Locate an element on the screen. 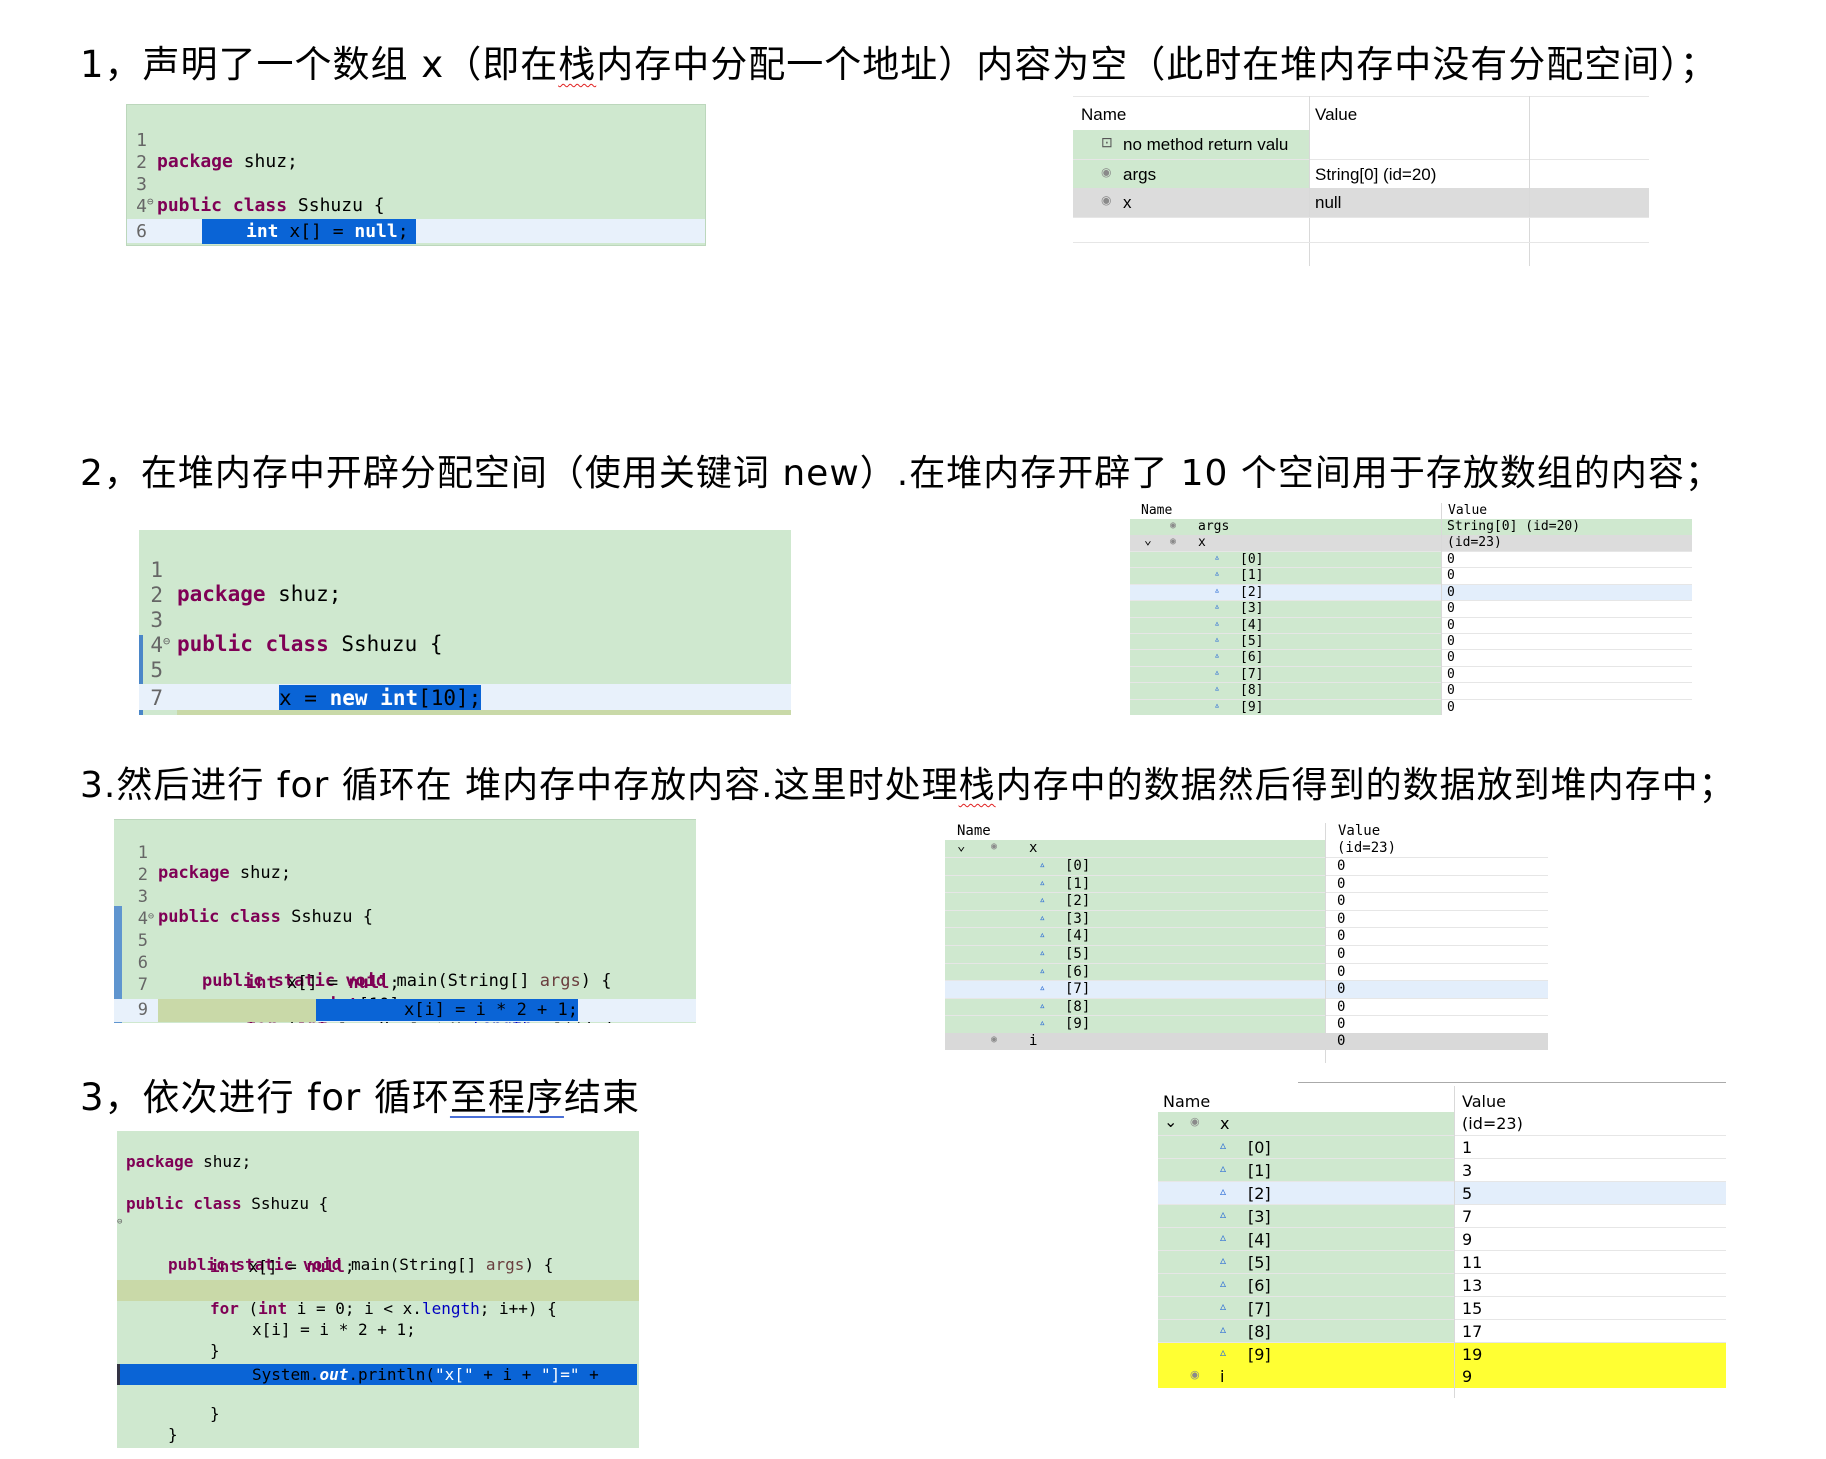 This screenshot has height=1459, width=1826. array-element-row: ▵ [4] 9 is located at coordinates (1442, 1238).